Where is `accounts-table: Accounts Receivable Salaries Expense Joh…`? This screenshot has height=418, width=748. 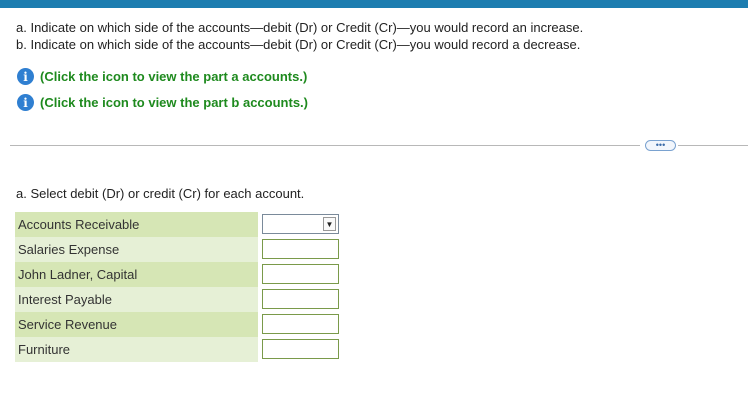
accounts-table: Accounts Receivable Salaries Expense Joh… is located at coordinates (136, 287).